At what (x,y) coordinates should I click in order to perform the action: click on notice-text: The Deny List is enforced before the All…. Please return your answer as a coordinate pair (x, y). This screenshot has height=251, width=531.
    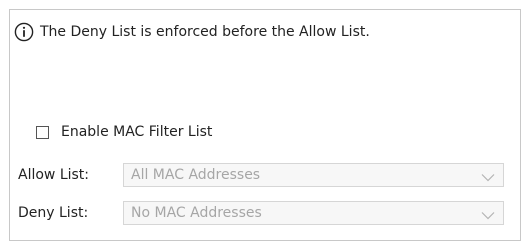
    Looking at the image, I should click on (205, 32).